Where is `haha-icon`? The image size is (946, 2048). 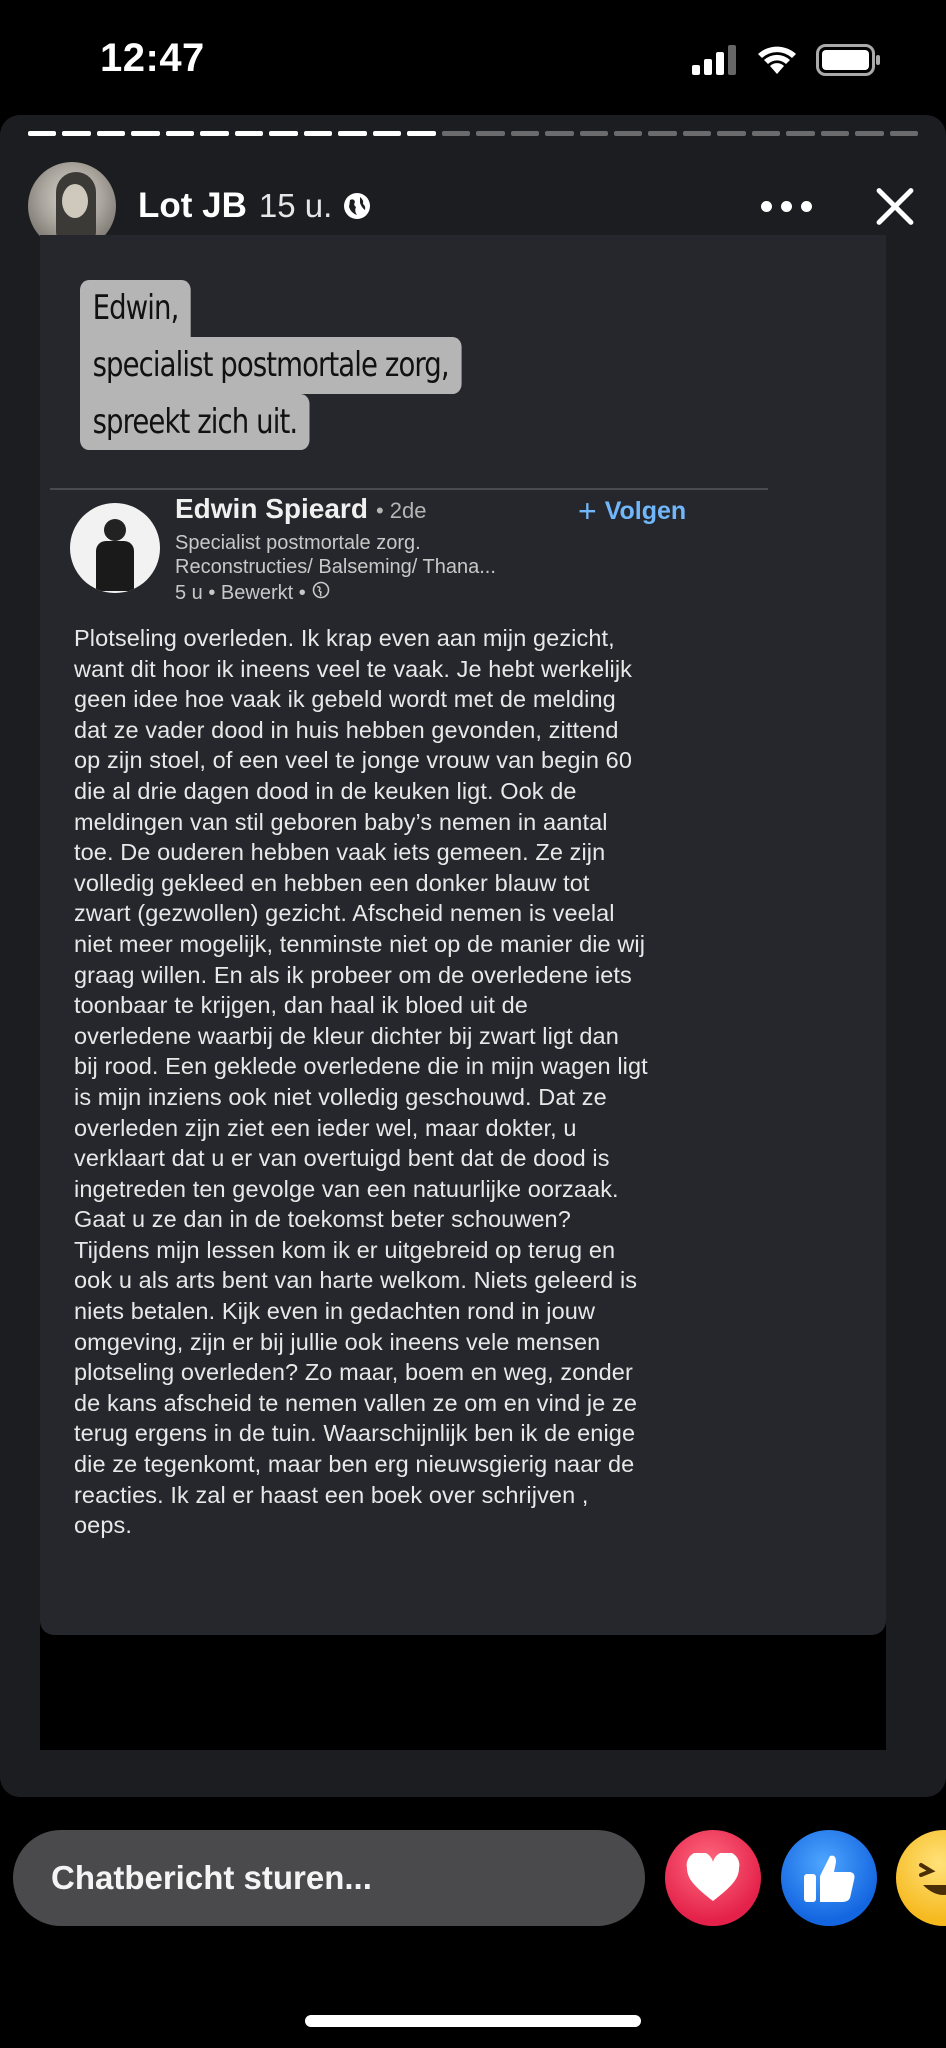 haha-icon is located at coordinates (921, 1878).